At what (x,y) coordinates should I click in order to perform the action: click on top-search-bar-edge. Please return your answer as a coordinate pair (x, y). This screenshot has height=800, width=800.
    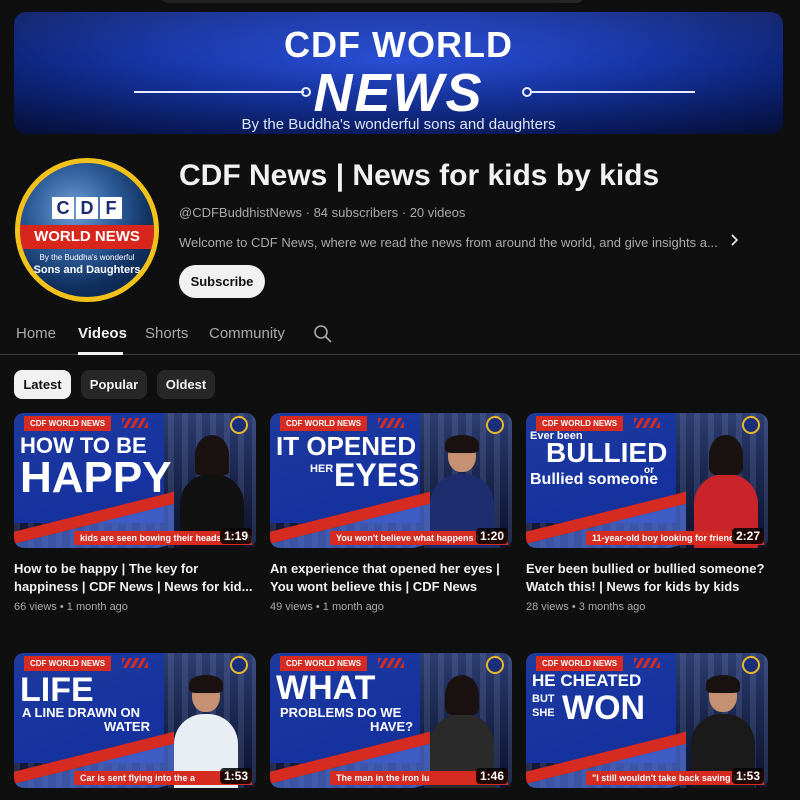
    Looking at the image, I should click on (370, 1).